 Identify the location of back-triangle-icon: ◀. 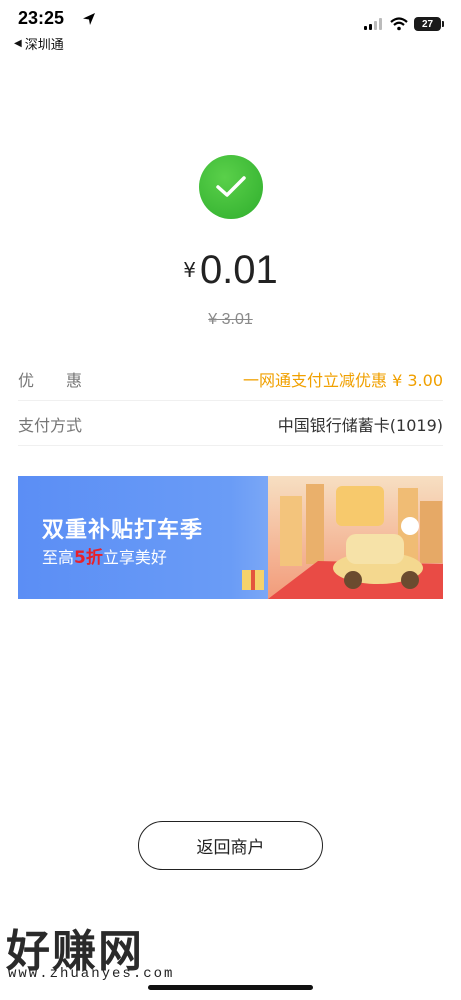
(18, 43).